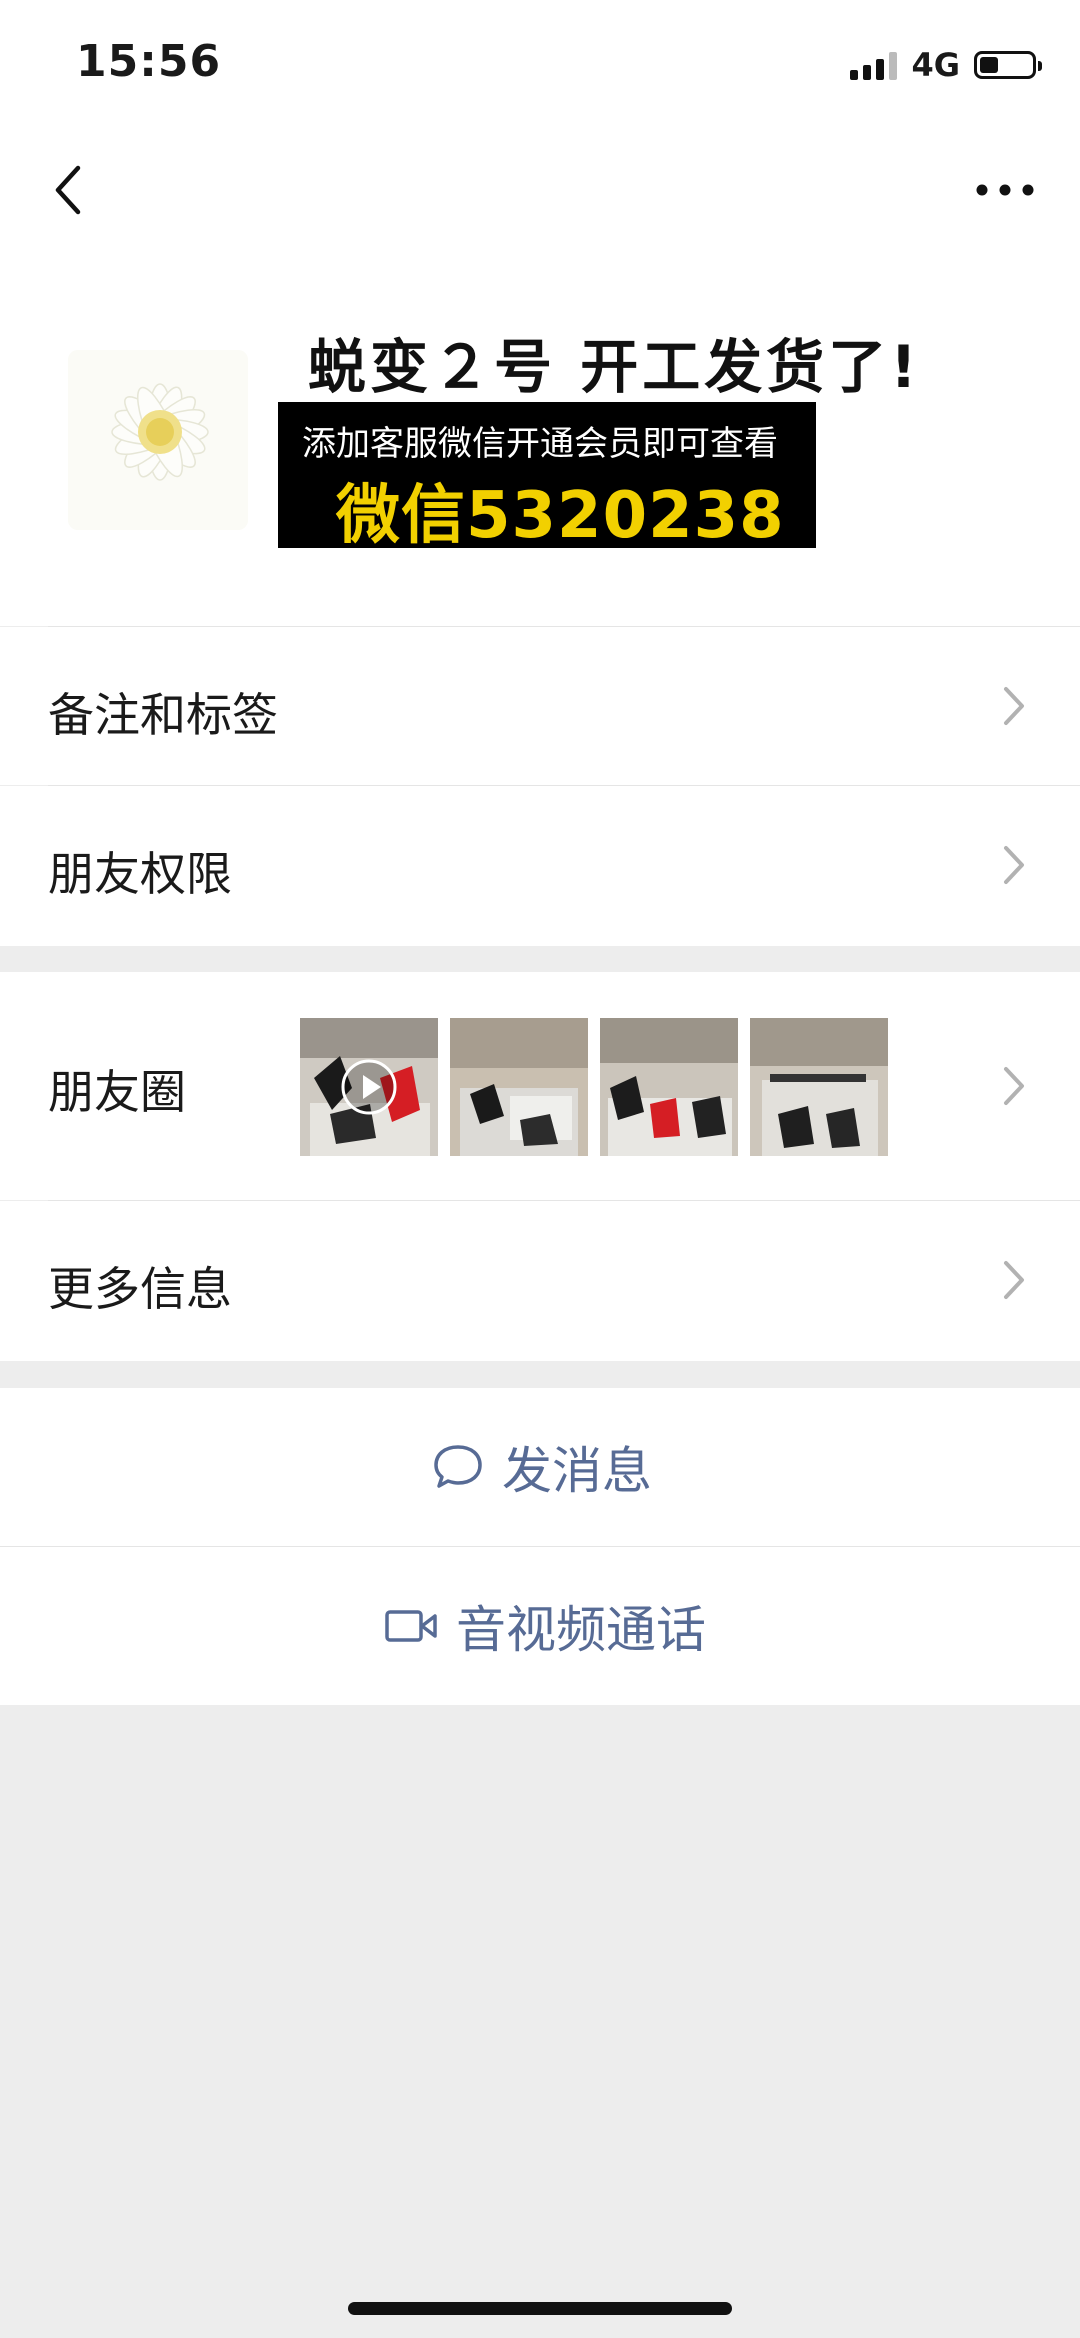 The width and height of the screenshot is (1080, 2338). I want to click on promo-text: 添加客服微信开通会员即可查看, so click(540, 444).